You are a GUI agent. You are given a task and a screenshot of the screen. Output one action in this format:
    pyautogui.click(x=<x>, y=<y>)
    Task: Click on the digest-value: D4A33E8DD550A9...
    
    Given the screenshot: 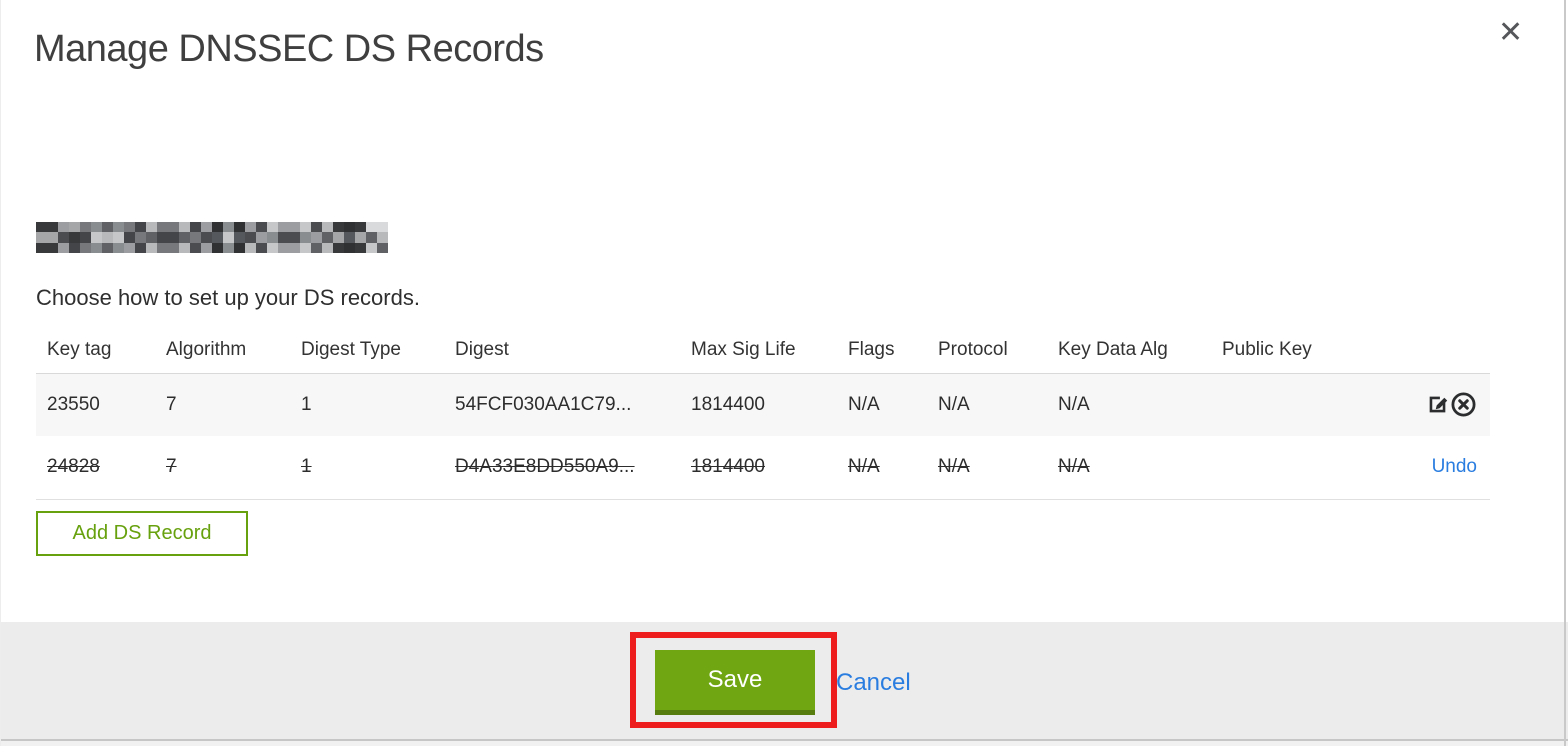 What is the action you would take?
    pyautogui.click(x=545, y=467)
    